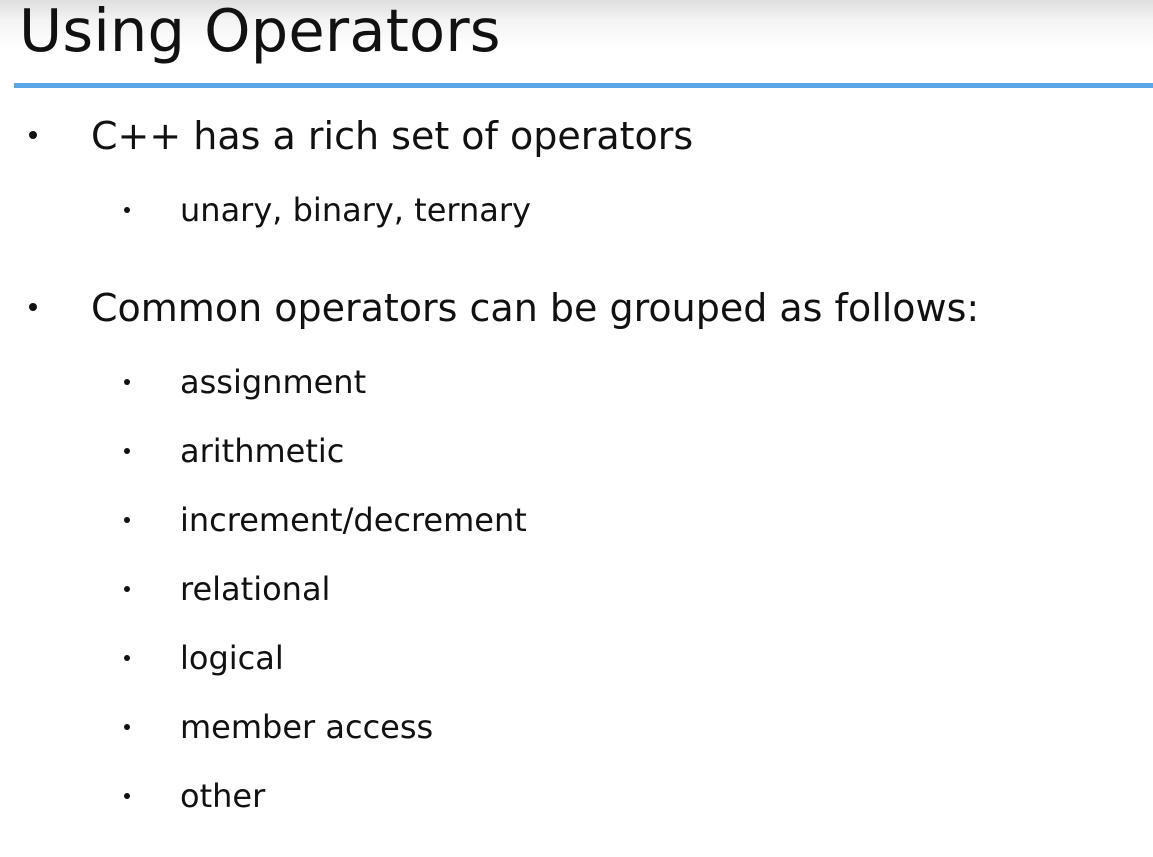  I want to click on sub-bullet-unary-binary-ternary: unary, binary, ternary, so click(327, 210).